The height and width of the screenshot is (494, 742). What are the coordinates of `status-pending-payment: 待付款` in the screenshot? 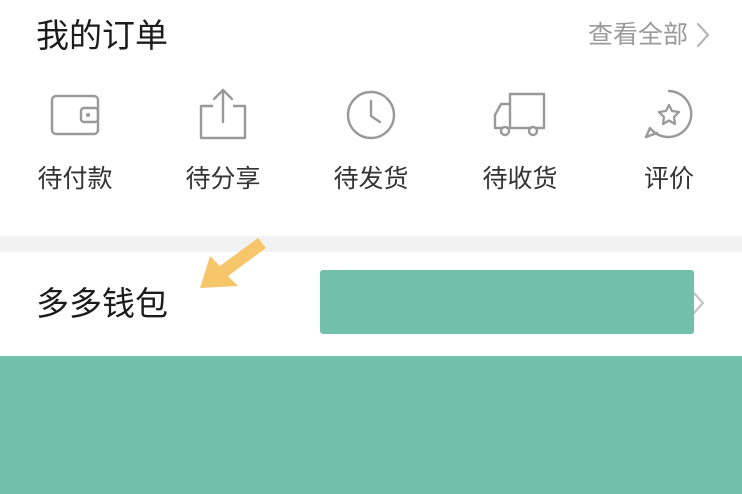 It's located at (75, 145).